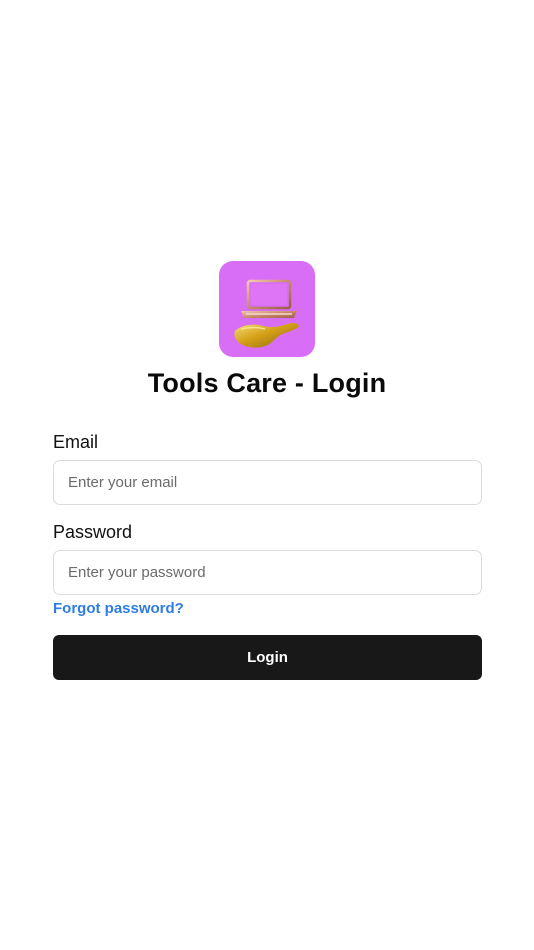  What do you see at coordinates (267, 383) in the screenshot?
I see `page-title: Tools Care - Login` at bounding box center [267, 383].